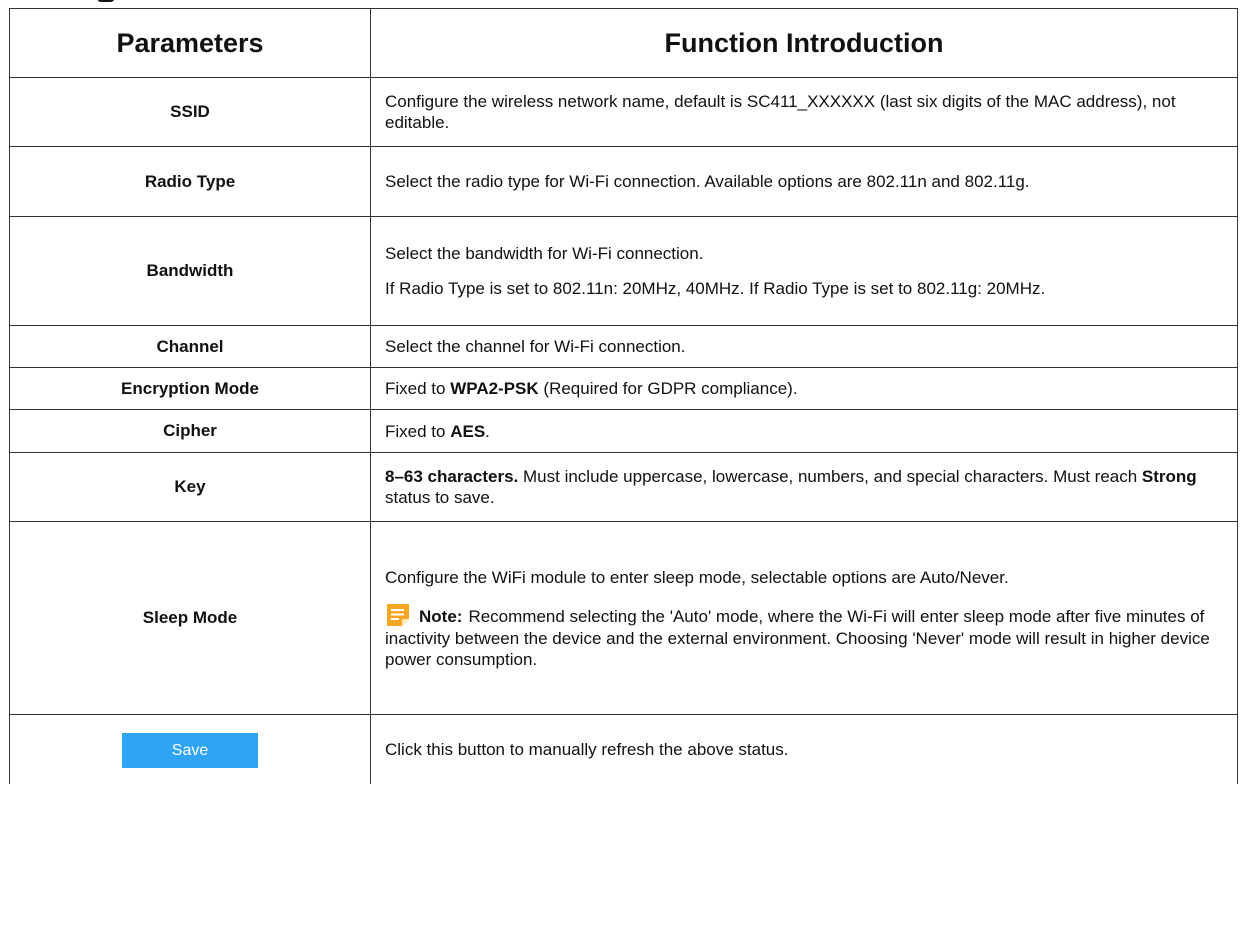  I want to click on param-name: Channel, so click(190, 346).